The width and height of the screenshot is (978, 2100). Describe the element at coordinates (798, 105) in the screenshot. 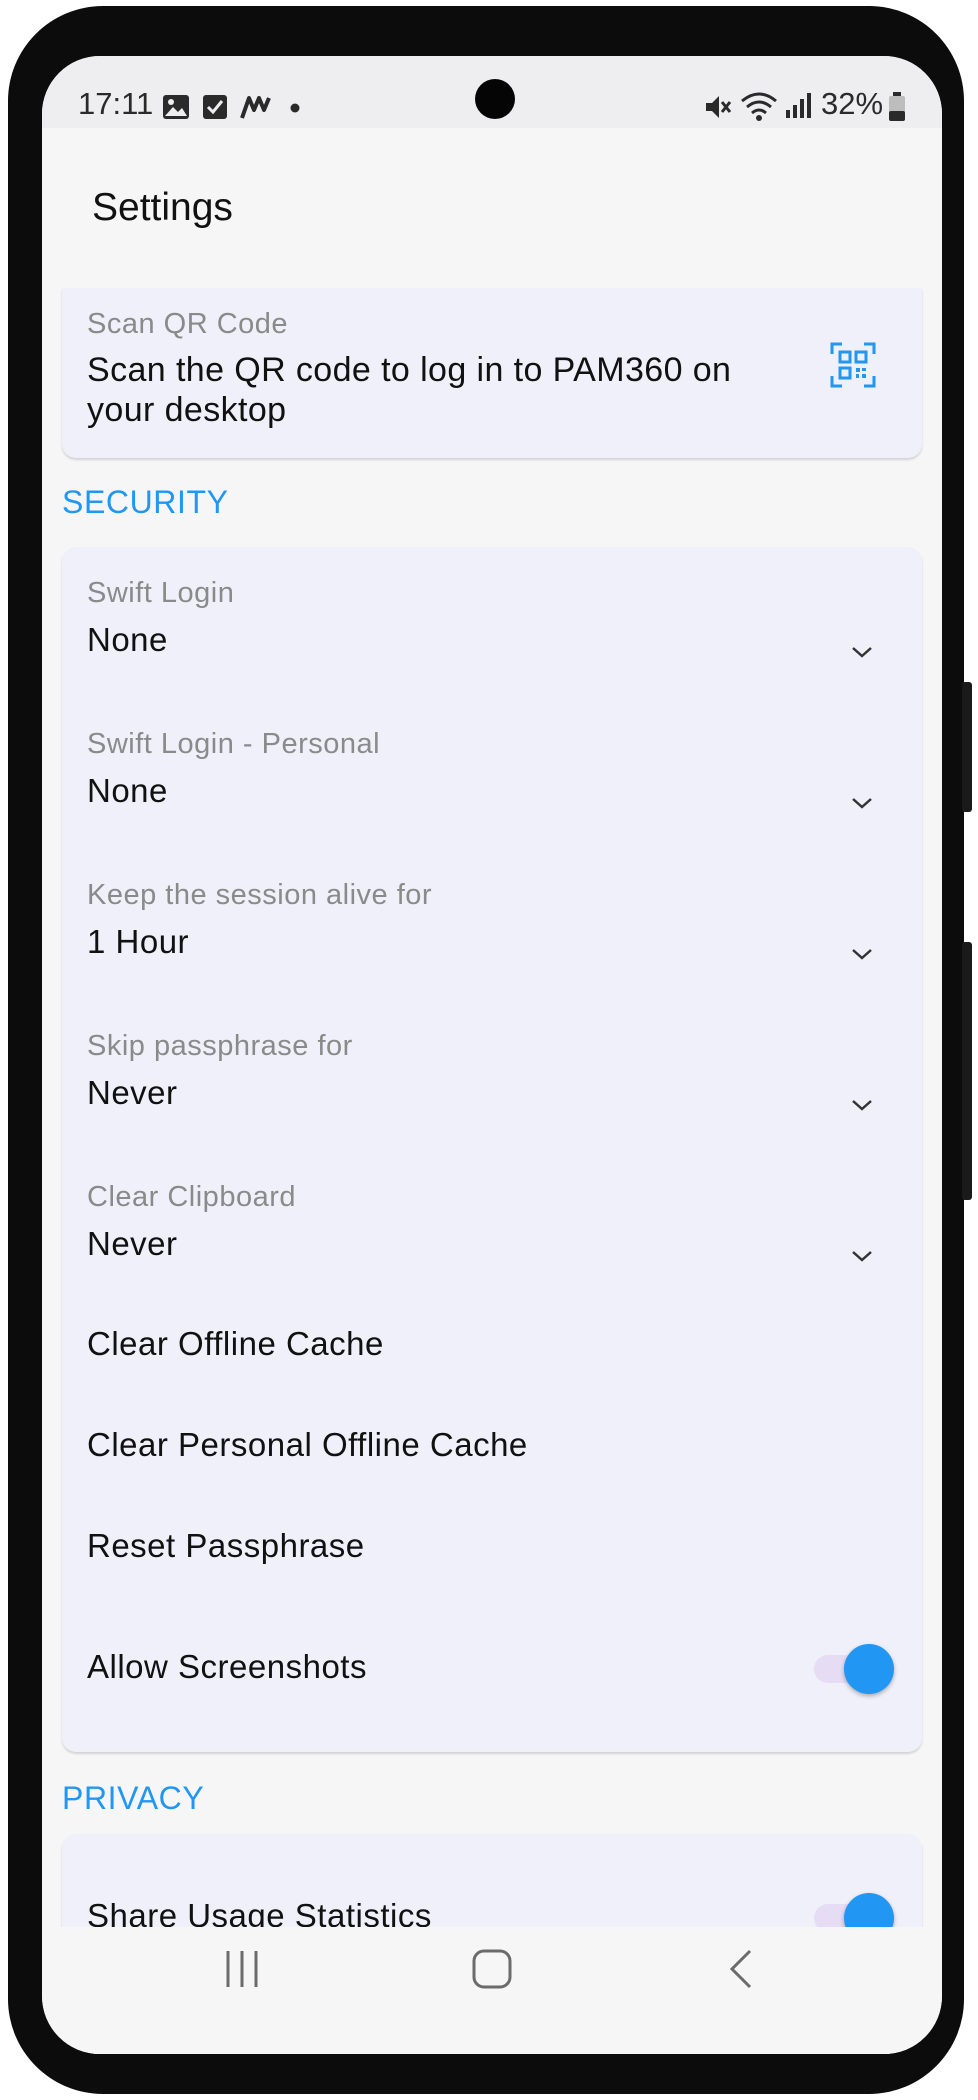

I see `signal-icon` at that location.